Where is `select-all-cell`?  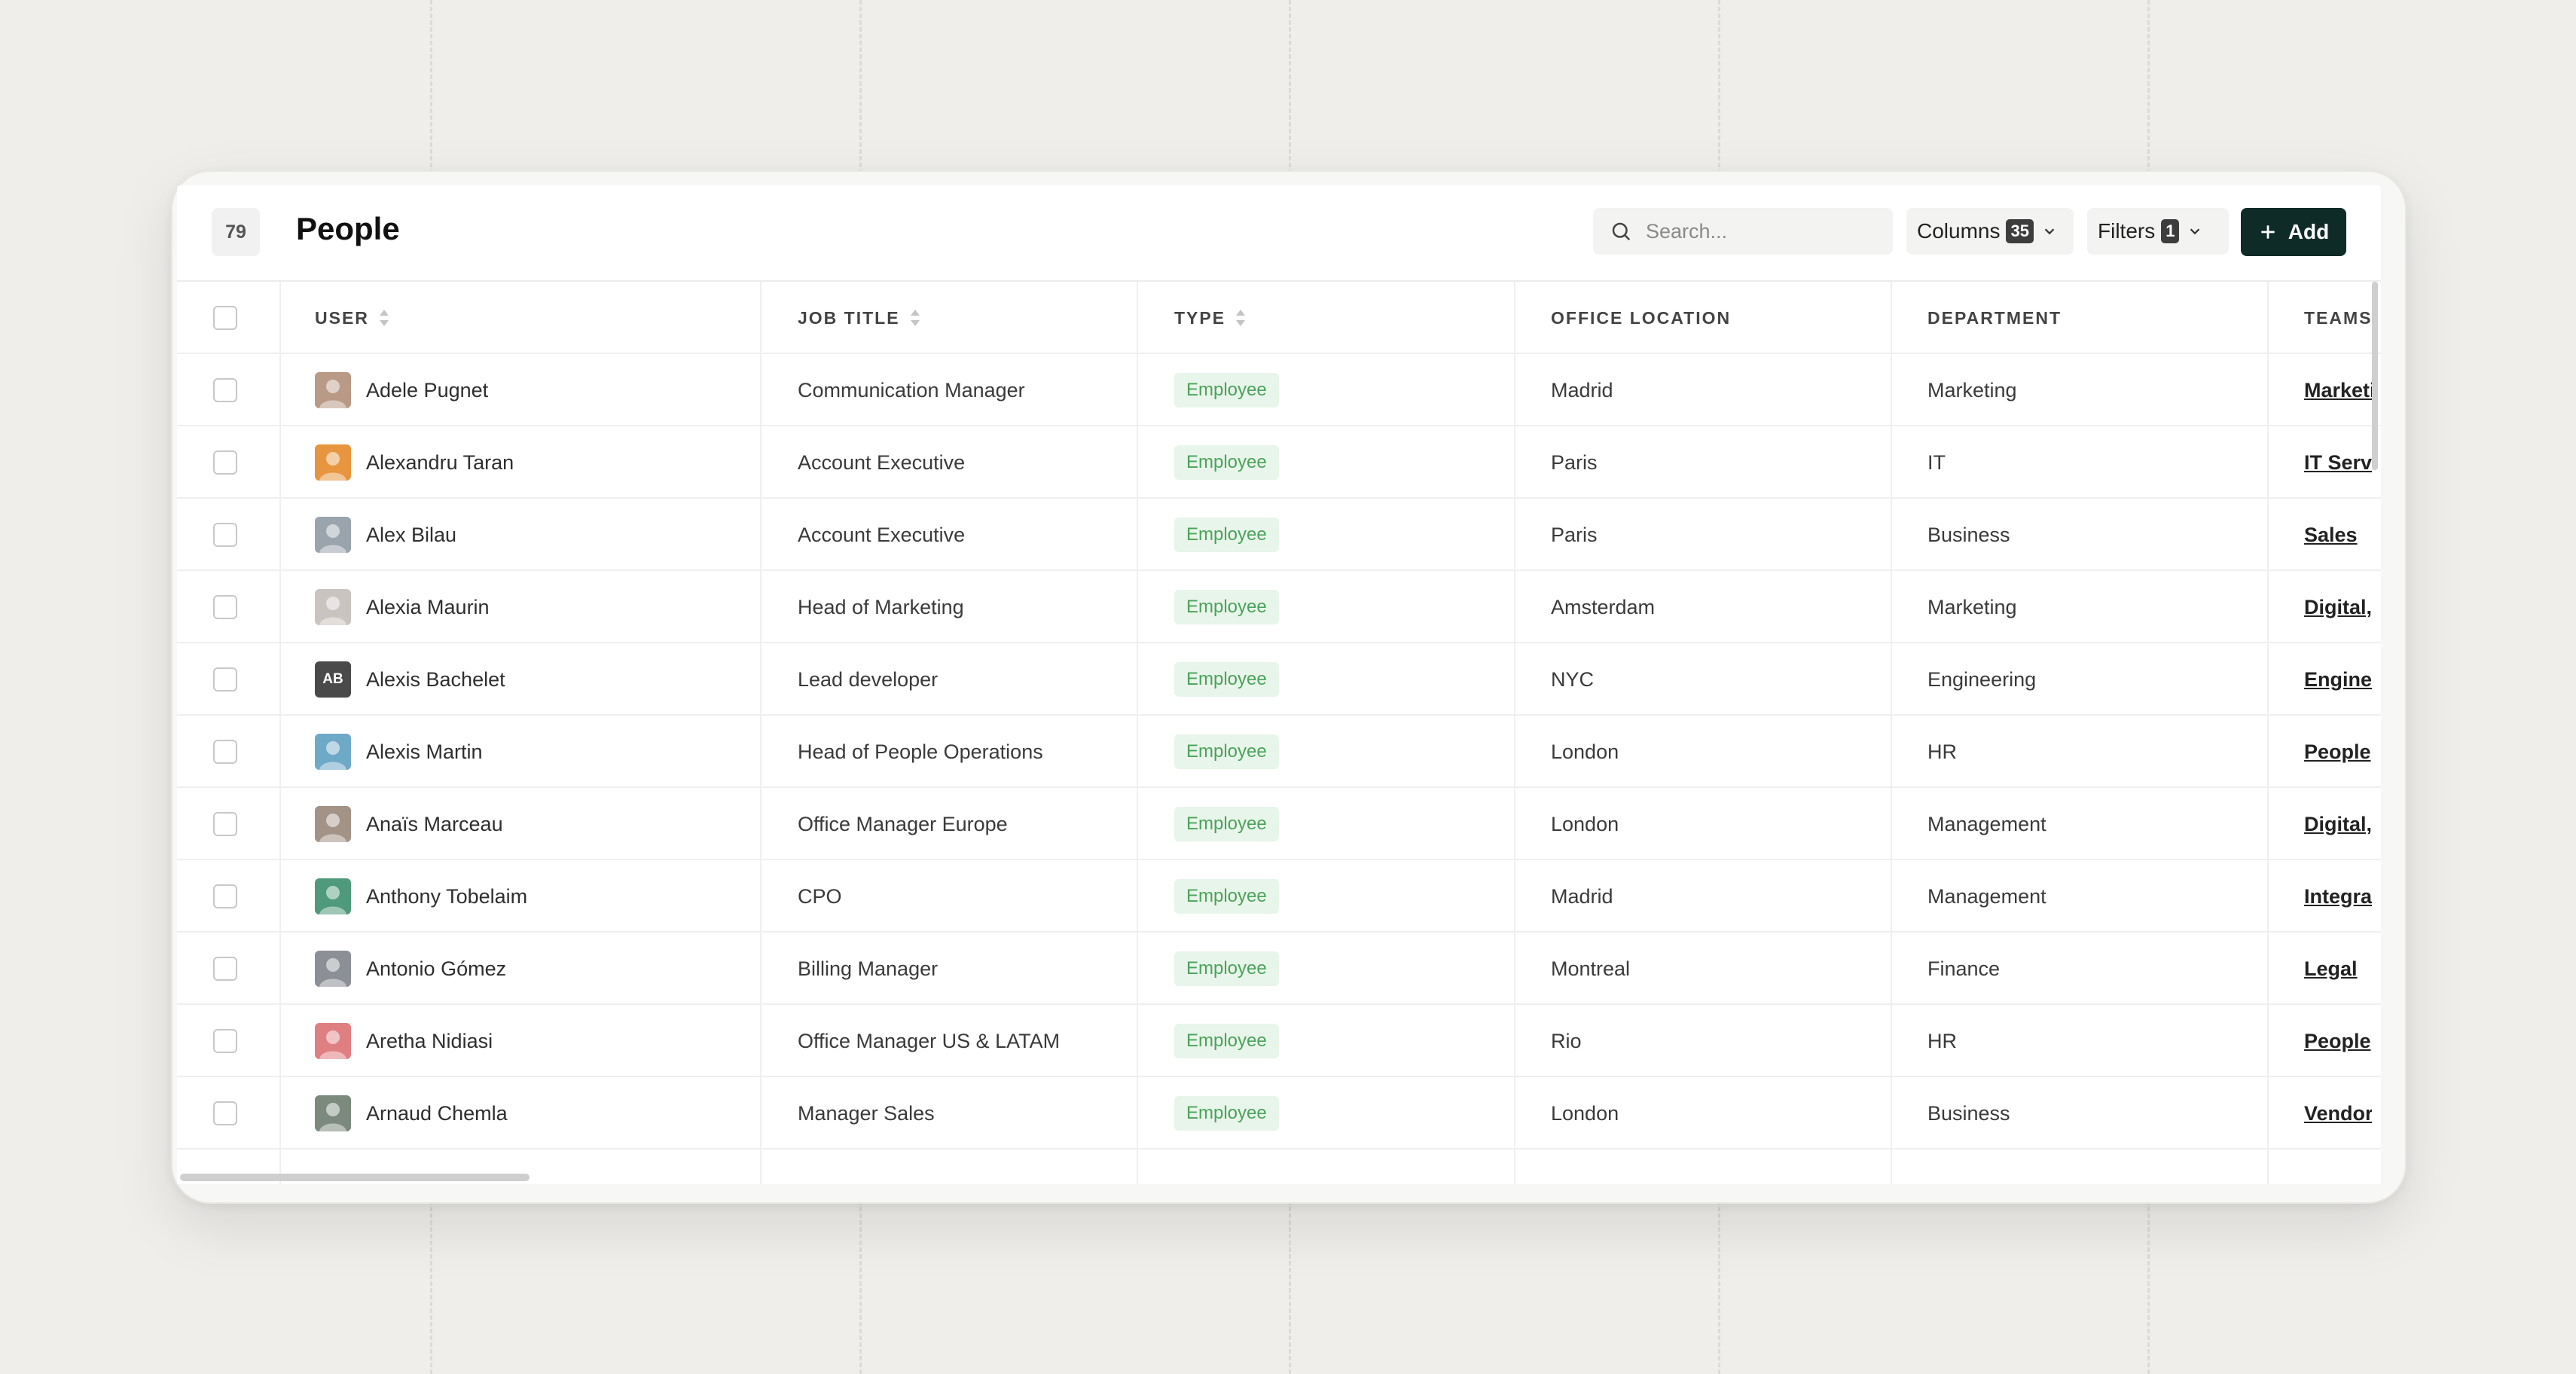 select-all-cell is located at coordinates (225, 318).